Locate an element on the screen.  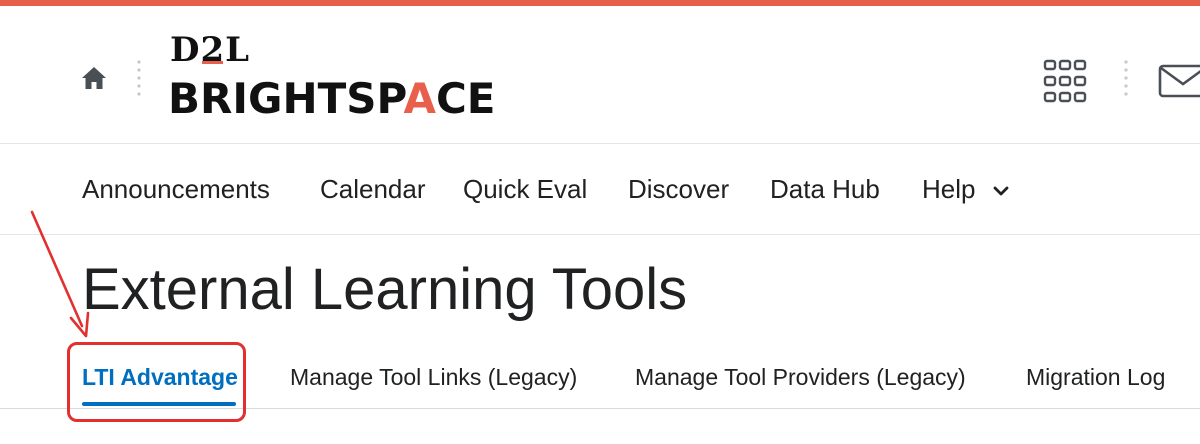
nav-item-help: Help is located at coordinates (965, 189).